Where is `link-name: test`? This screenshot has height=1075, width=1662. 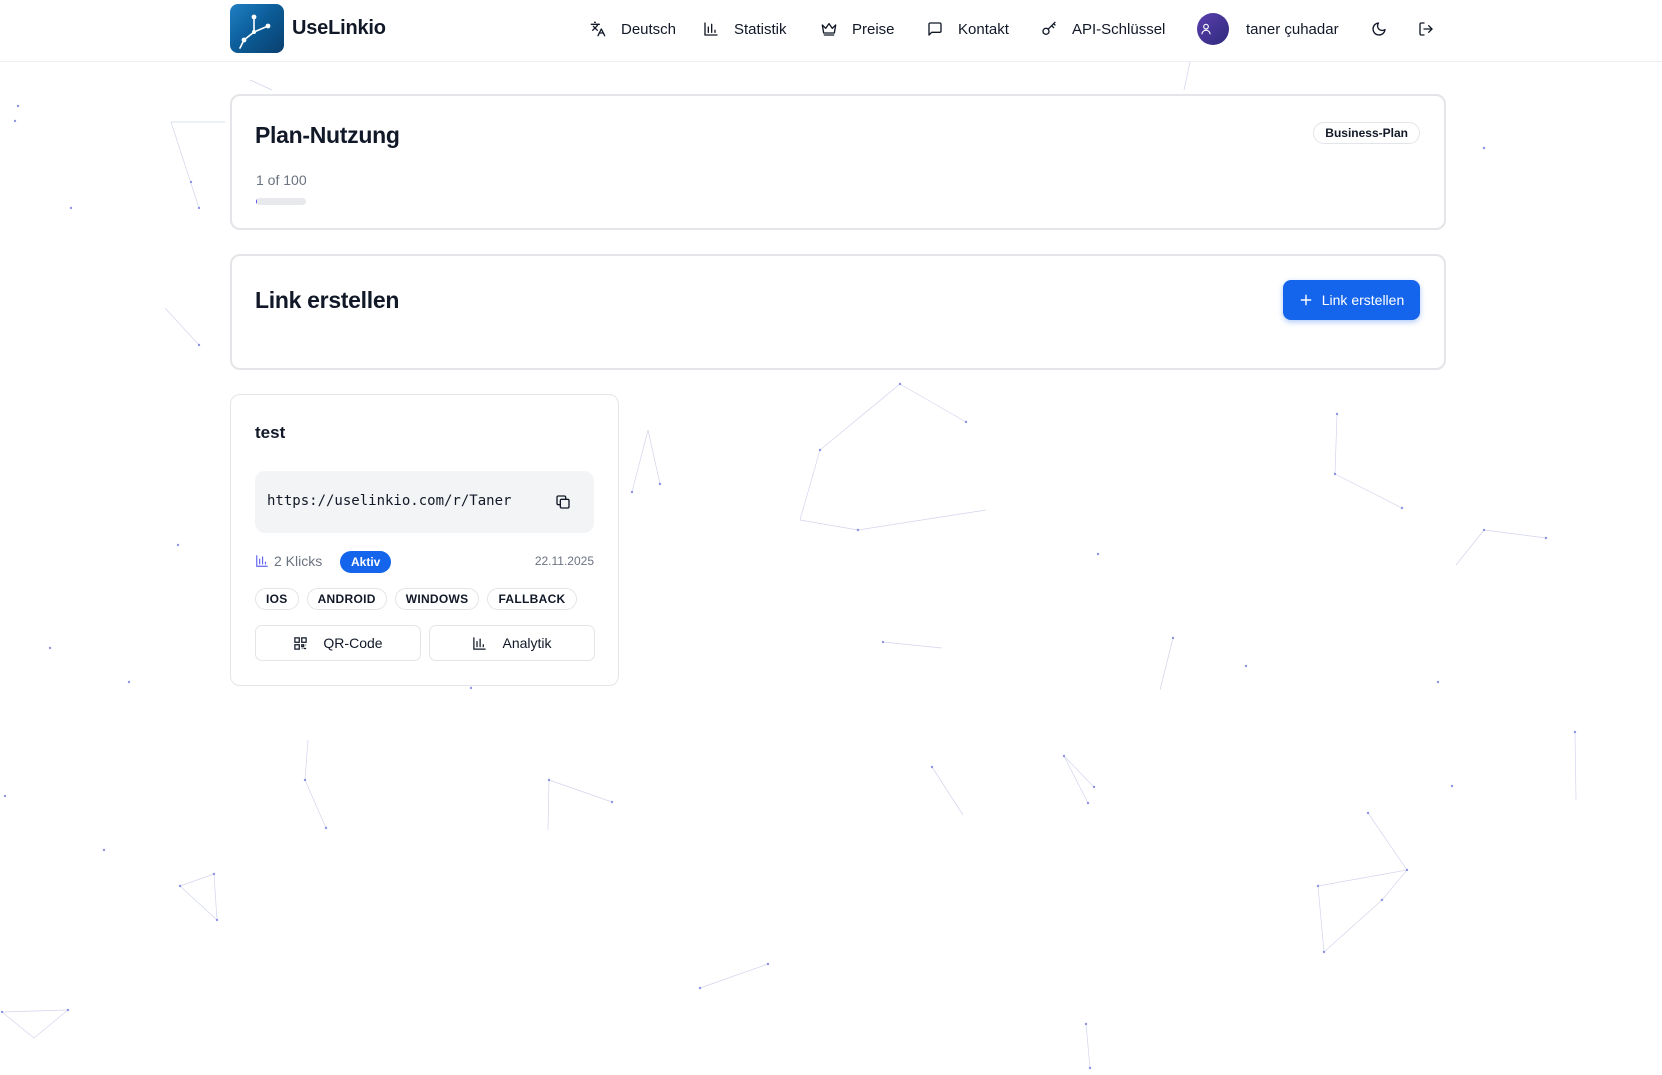
link-name: test is located at coordinates (270, 432).